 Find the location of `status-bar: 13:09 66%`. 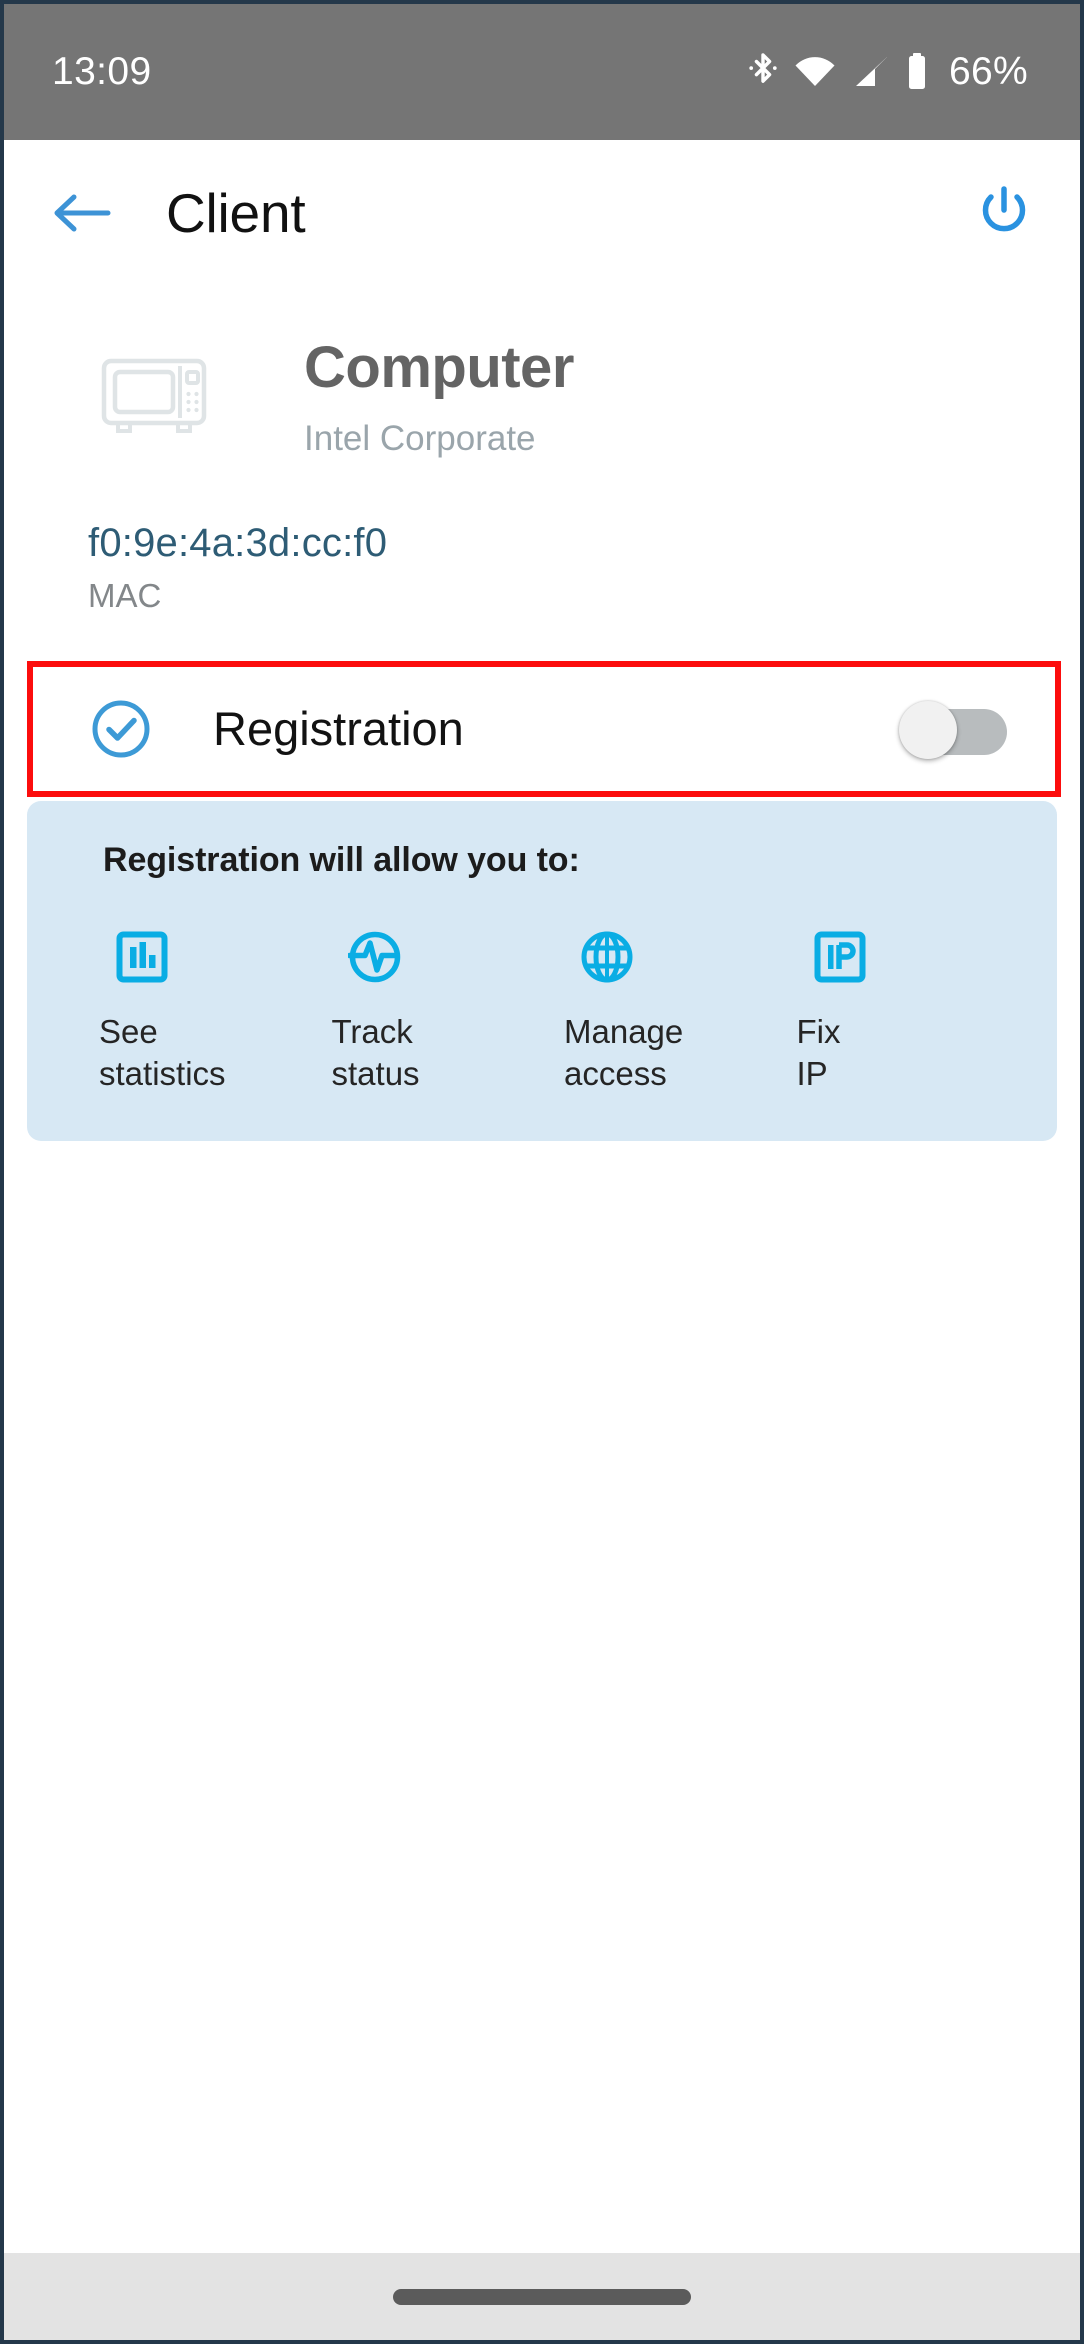

status-bar: 13:09 66% is located at coordinates (542, 72).